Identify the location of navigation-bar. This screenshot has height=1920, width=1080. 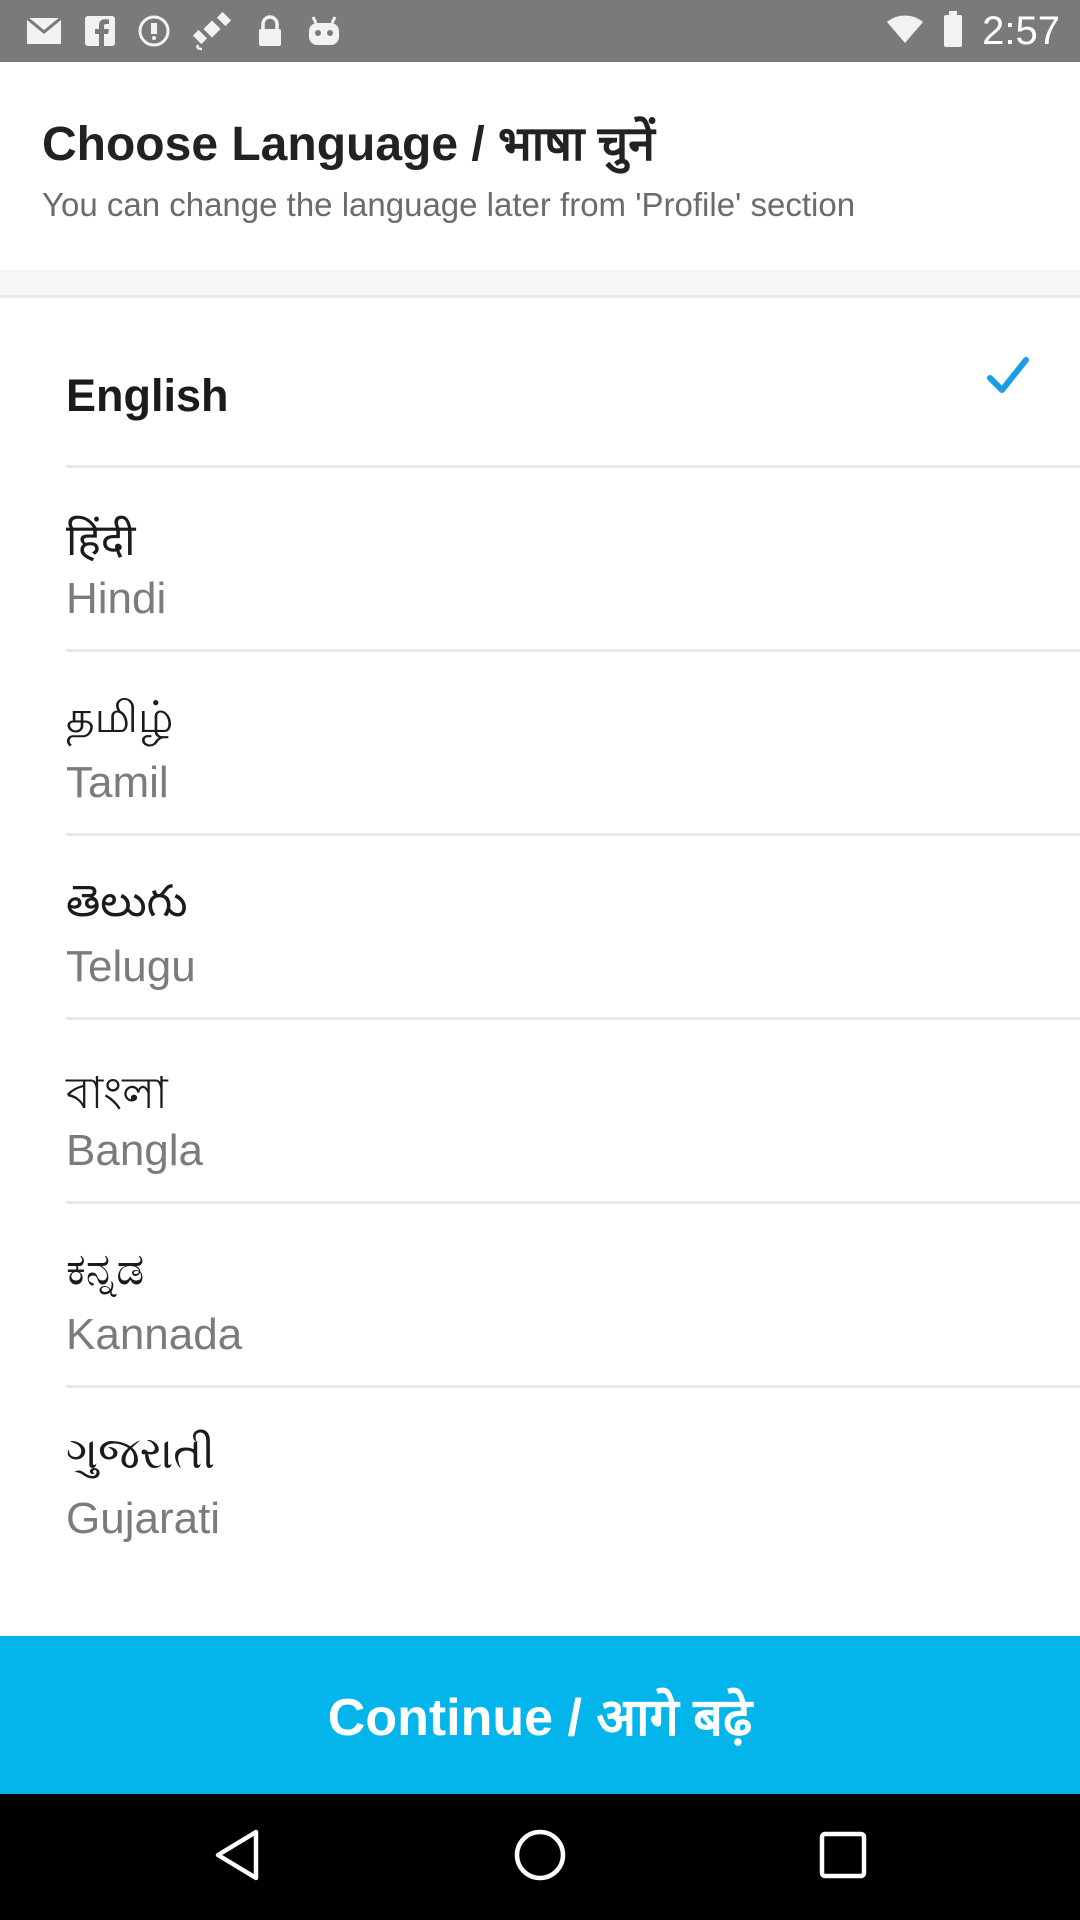
(540, 1857).